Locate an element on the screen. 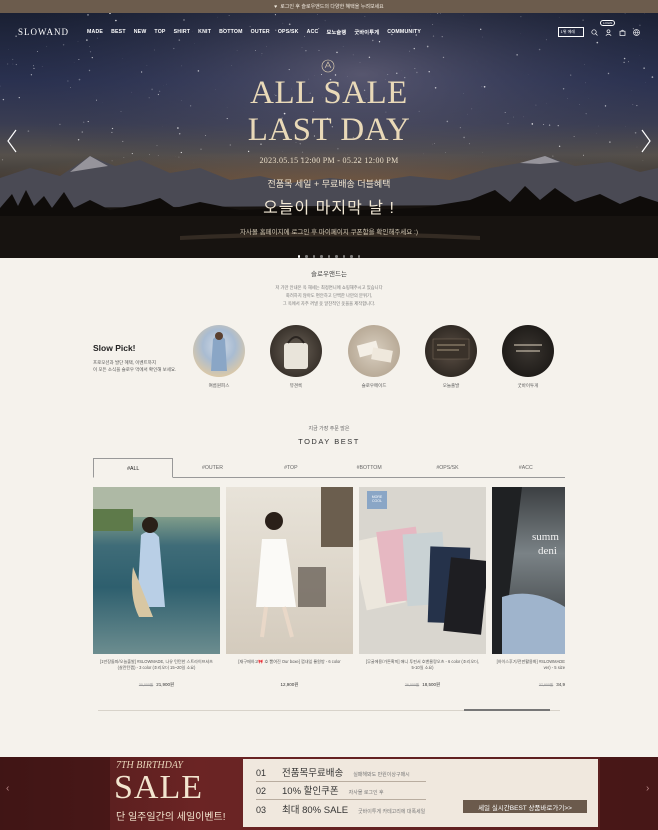 The width and height of the screenshot is (658, 830). menu-item-community: COMMUNITY is located at coordinates (404, 32).